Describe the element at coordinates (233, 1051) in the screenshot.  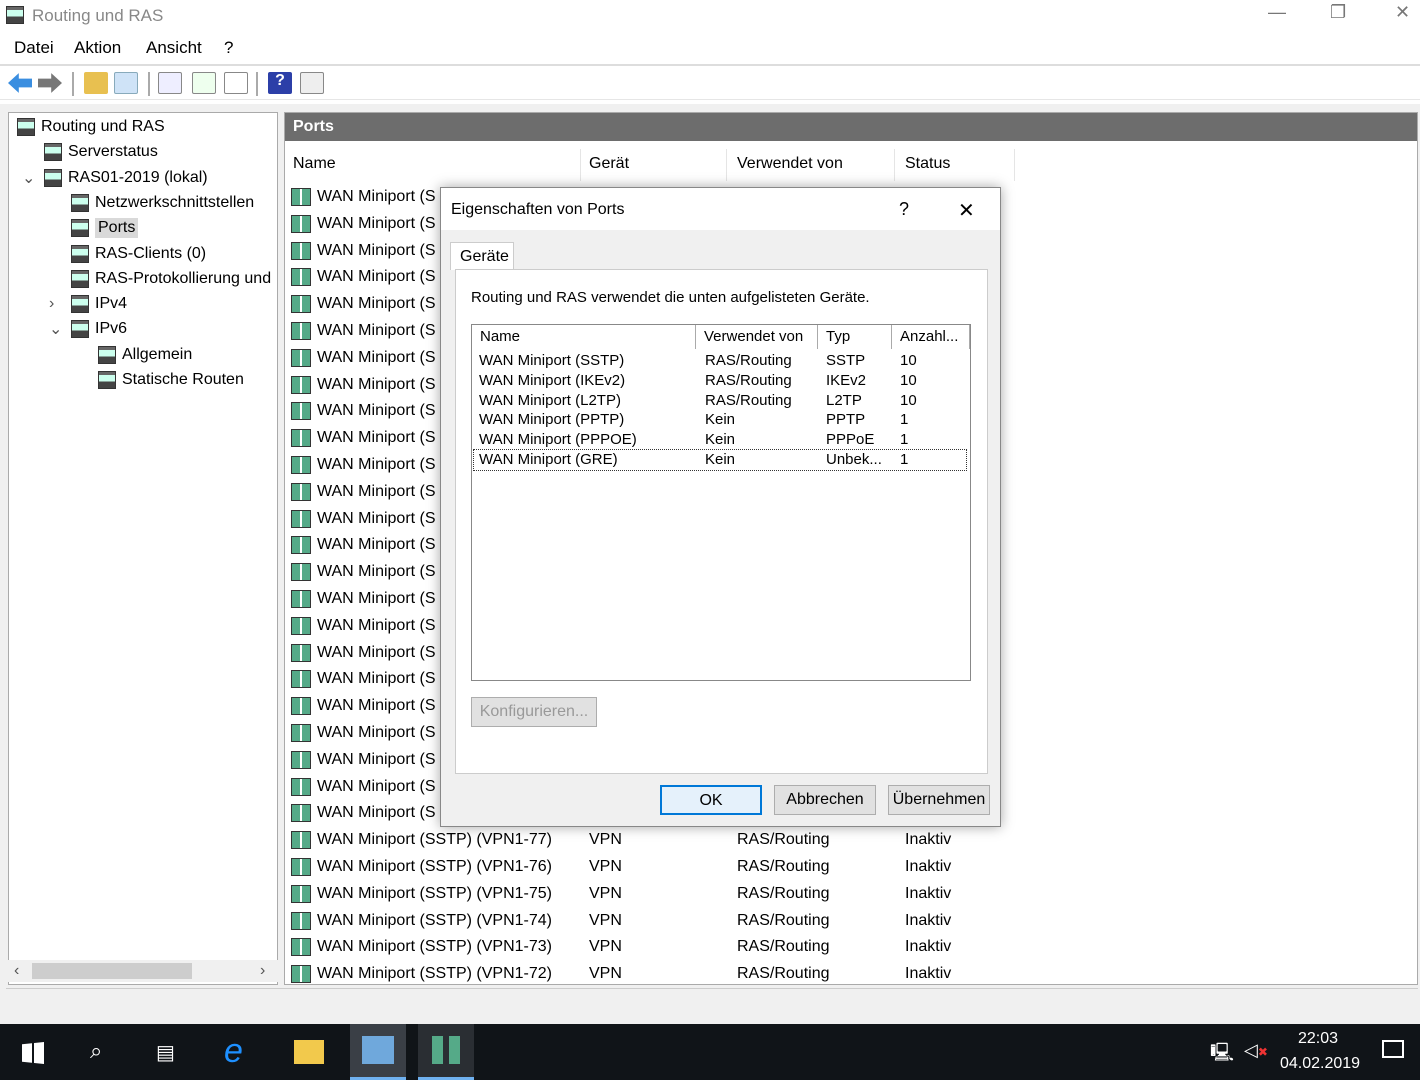
I see `ie-icon: e` at that location.